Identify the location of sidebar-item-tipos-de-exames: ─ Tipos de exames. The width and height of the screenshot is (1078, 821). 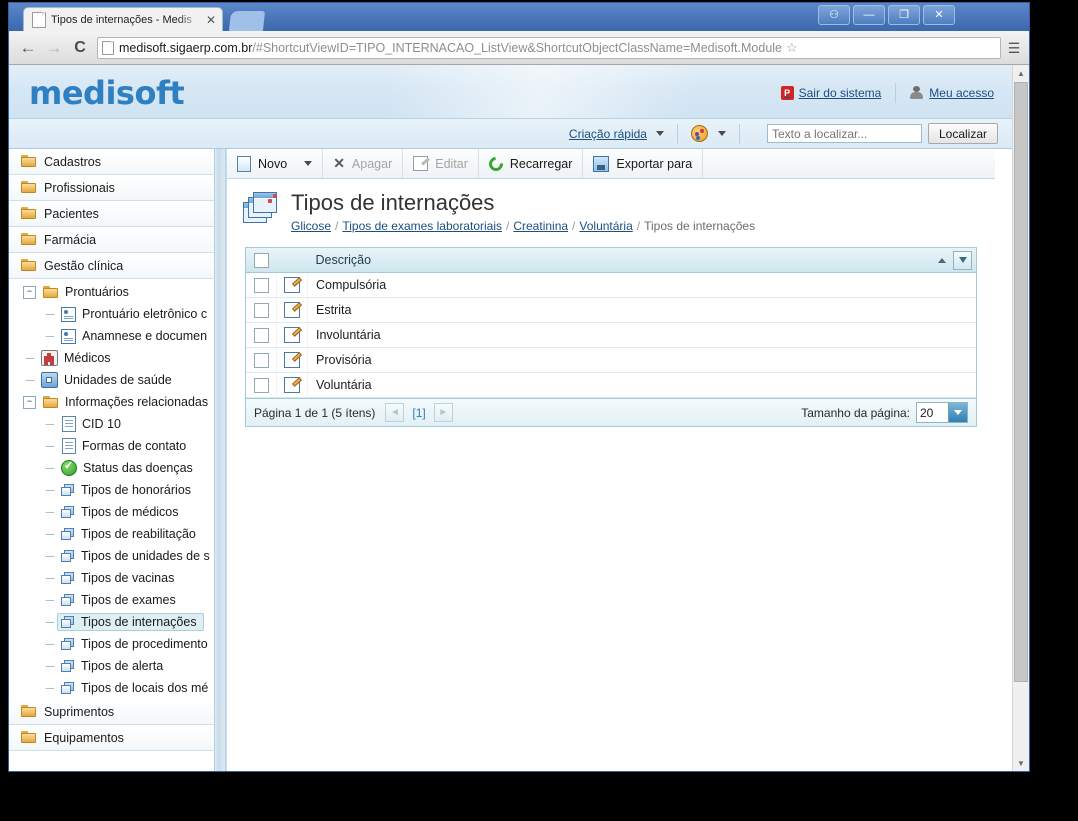
(111, 600).